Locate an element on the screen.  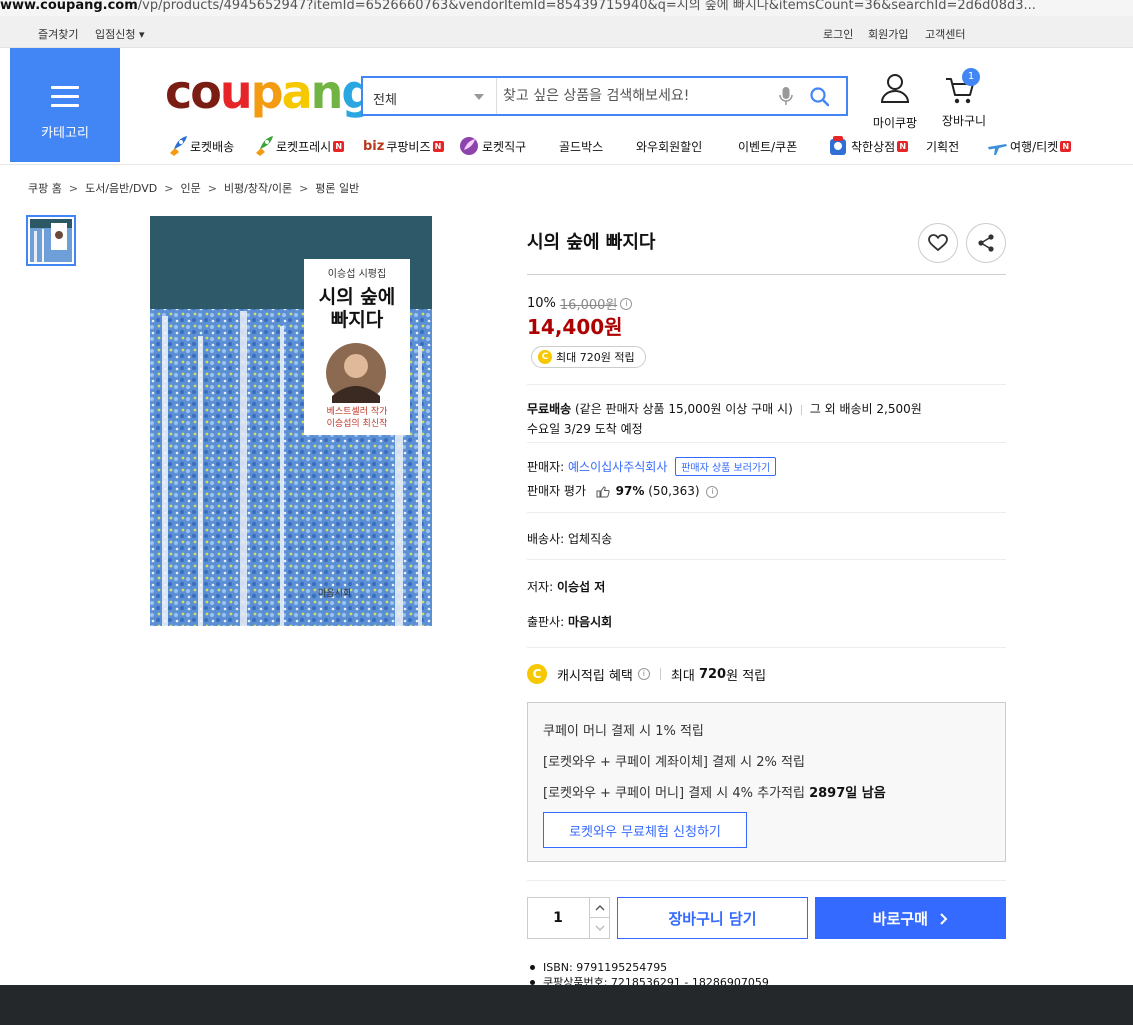
nav-wow-discount: 와우회원할인 is located at coordinates (669, 146).